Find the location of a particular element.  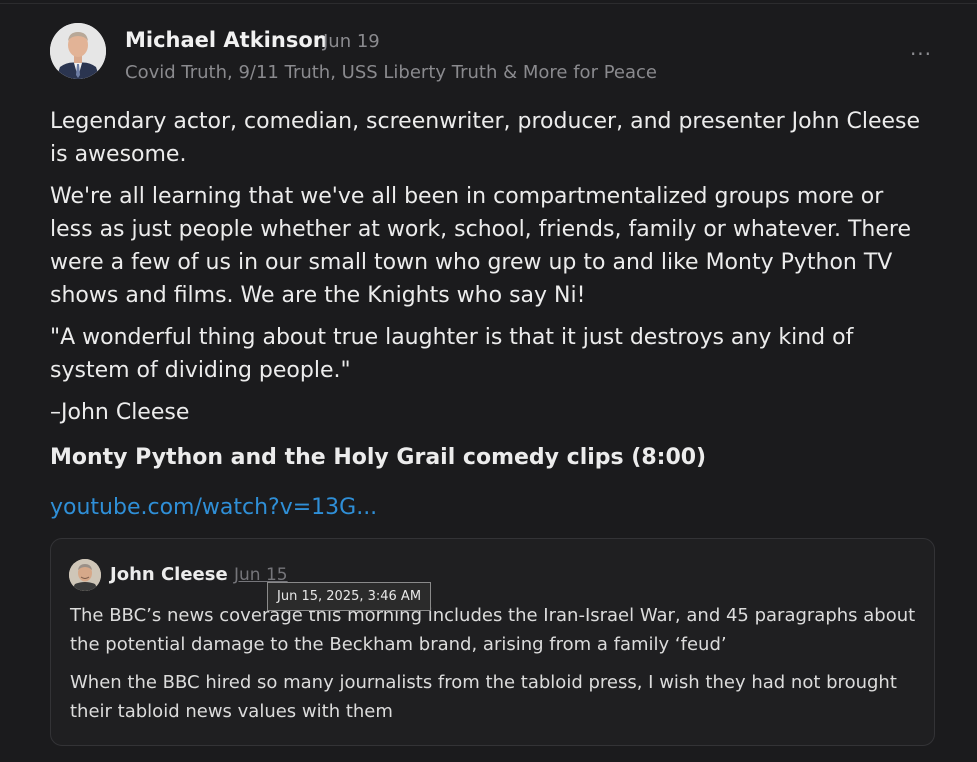

author-avatar-image is located at coordinates (78, 51).